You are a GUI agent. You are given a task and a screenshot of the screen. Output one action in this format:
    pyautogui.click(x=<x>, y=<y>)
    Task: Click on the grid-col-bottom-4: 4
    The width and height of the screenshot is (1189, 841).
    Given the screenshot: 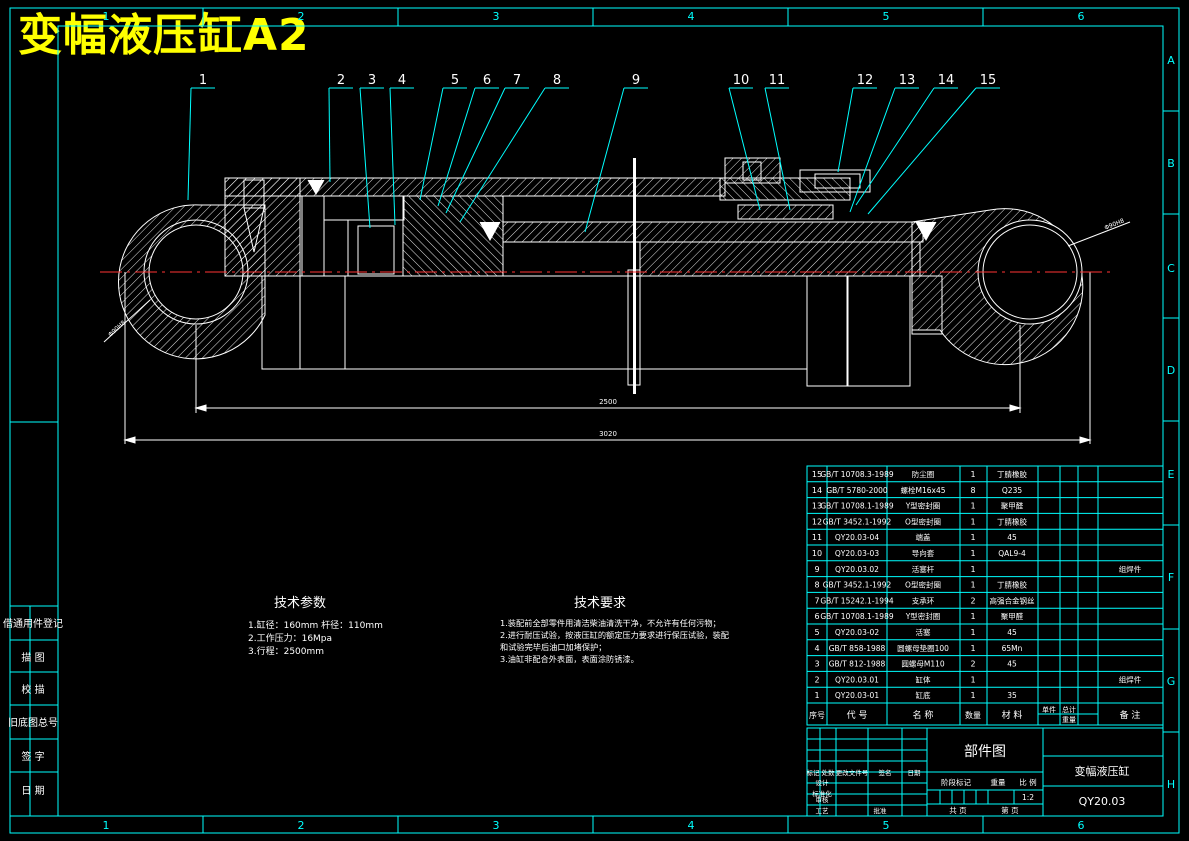 What is the action you would take?
    pyautogui.click(x=691, y=825)
    